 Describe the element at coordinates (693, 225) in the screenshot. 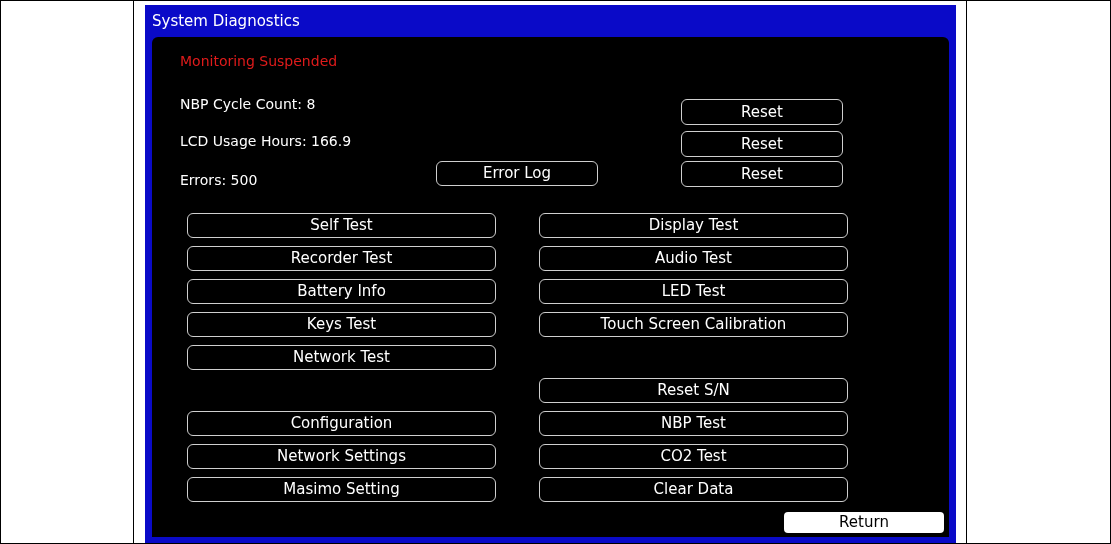

I see `menu-button: Display Test` at that location.